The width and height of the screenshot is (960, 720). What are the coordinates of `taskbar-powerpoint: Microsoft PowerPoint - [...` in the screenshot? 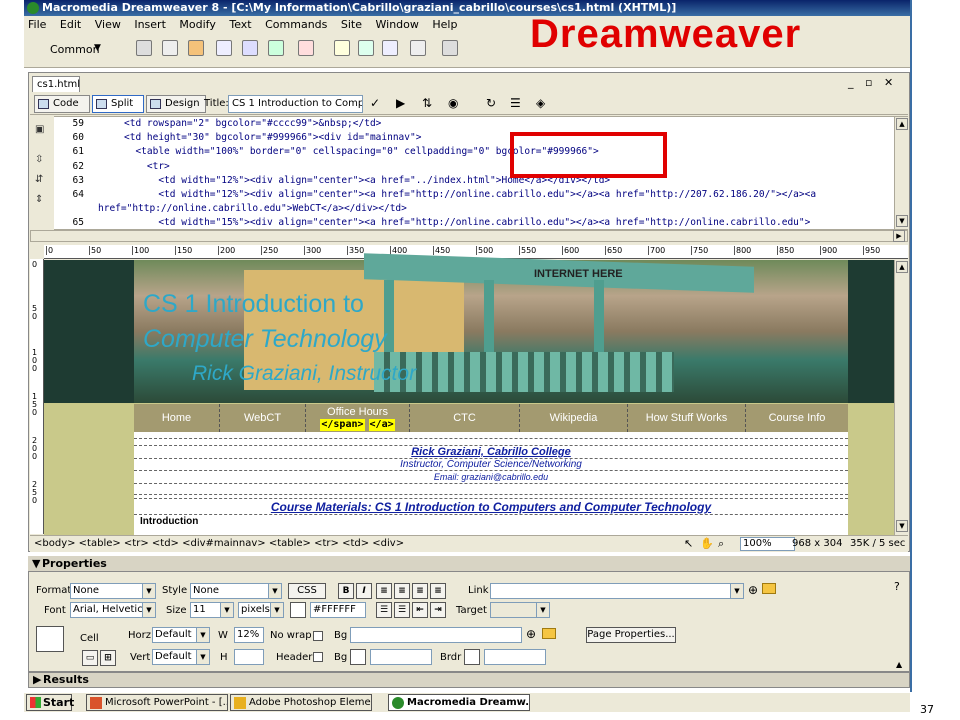 It's located at (157, 702).